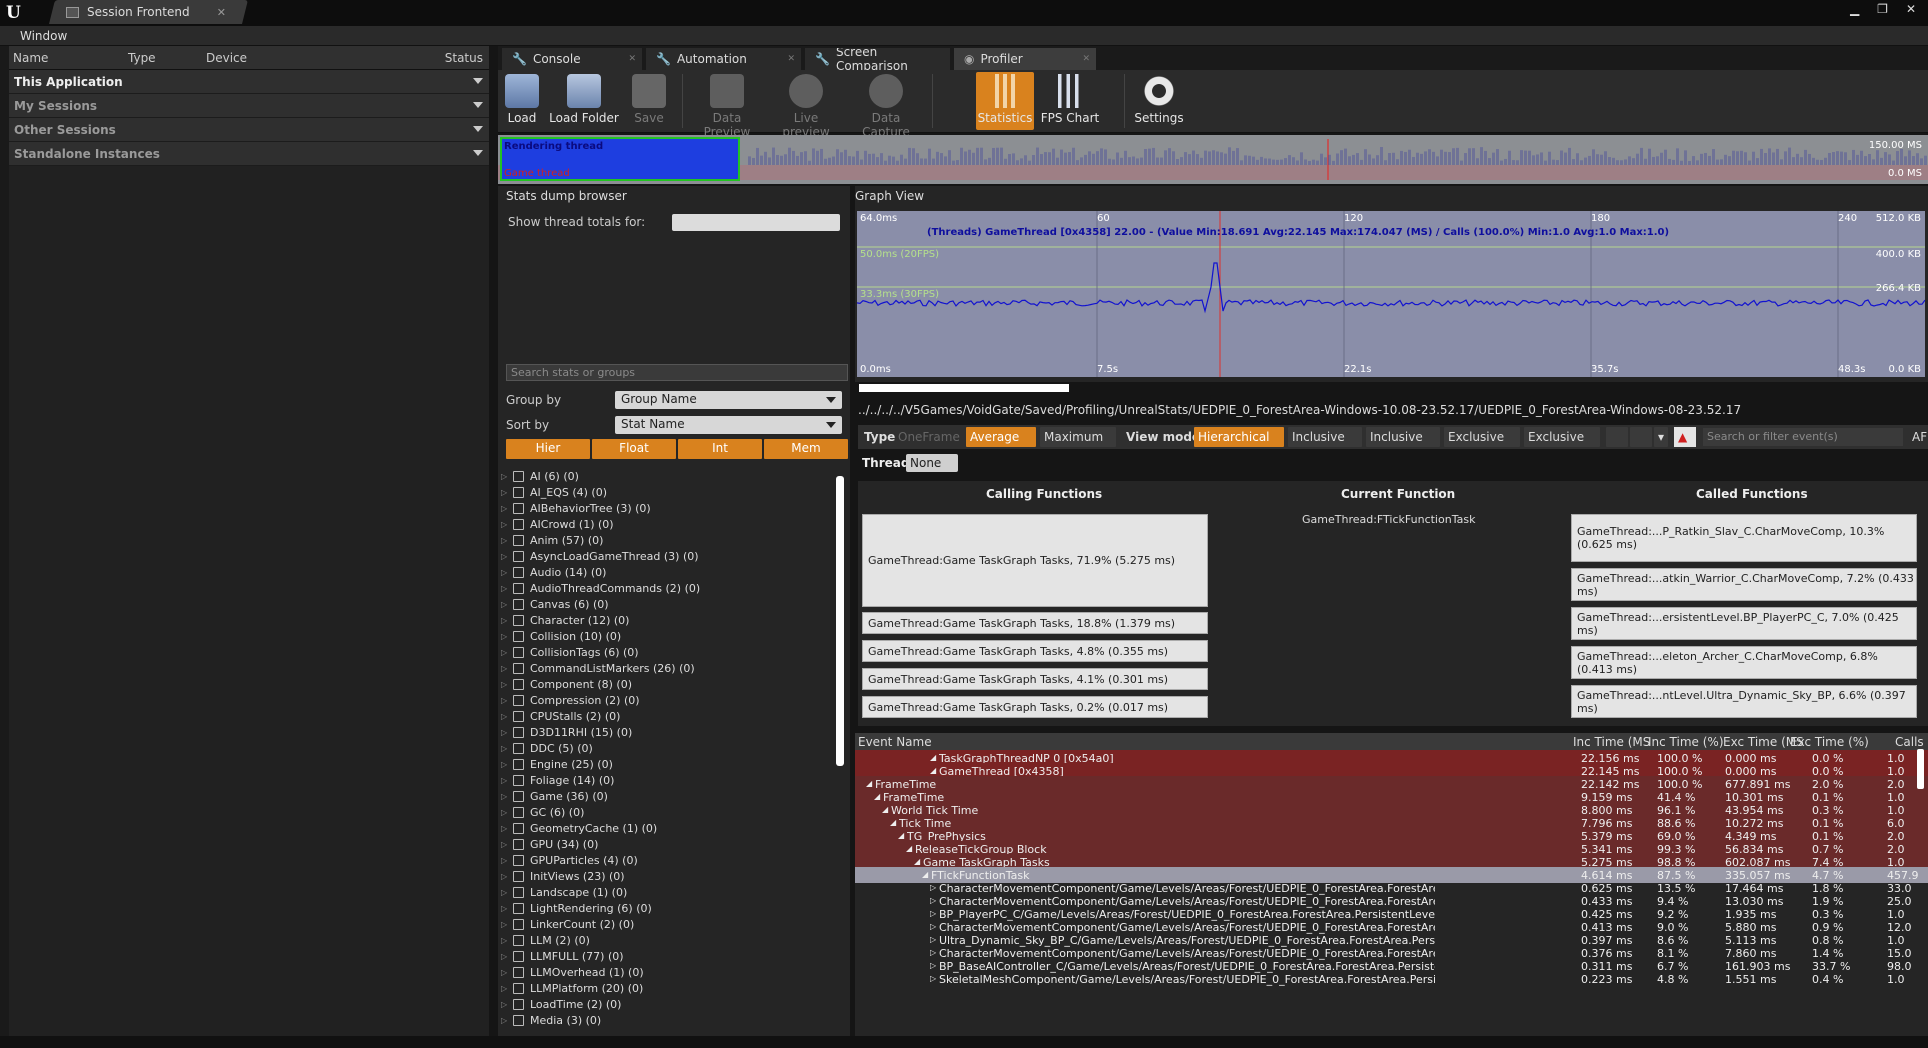  What do you see at coordinates (668, 492) in the screenshot?
I see `stat-group-item: ▷ AI_EQS (4) (0)` at bounding box center [668, 492].